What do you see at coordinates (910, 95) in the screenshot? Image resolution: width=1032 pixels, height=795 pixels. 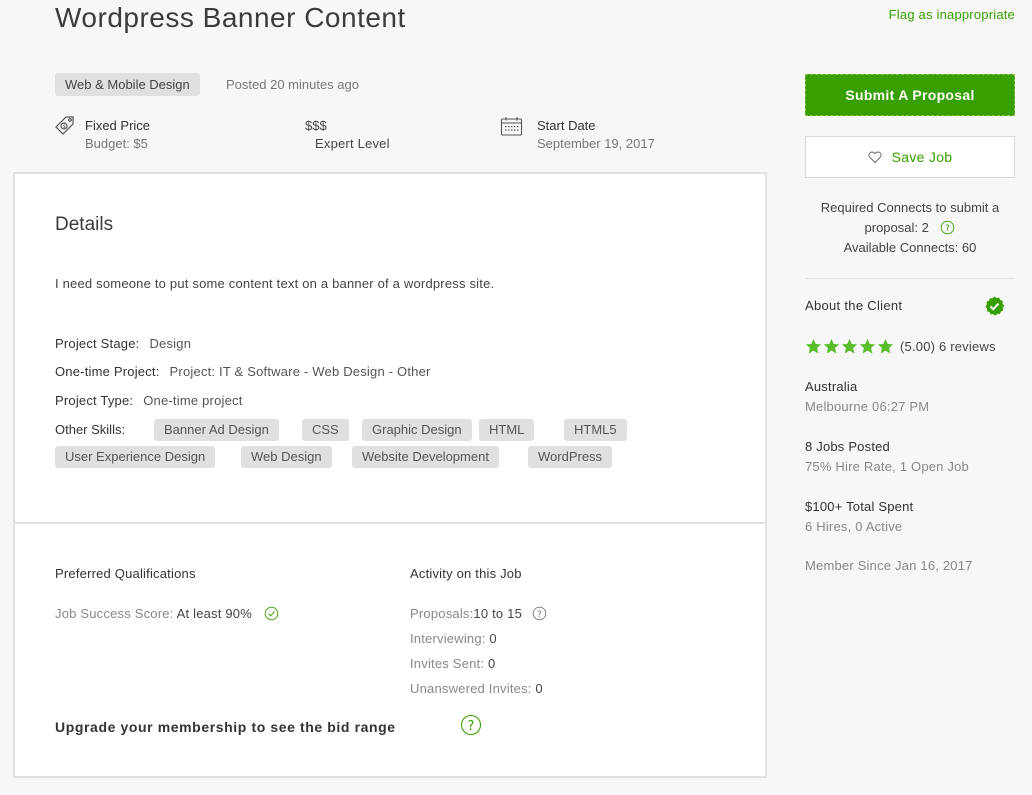 I see `submit-proposal-button: Submit A Proposal` at bounding box center [910, 95].